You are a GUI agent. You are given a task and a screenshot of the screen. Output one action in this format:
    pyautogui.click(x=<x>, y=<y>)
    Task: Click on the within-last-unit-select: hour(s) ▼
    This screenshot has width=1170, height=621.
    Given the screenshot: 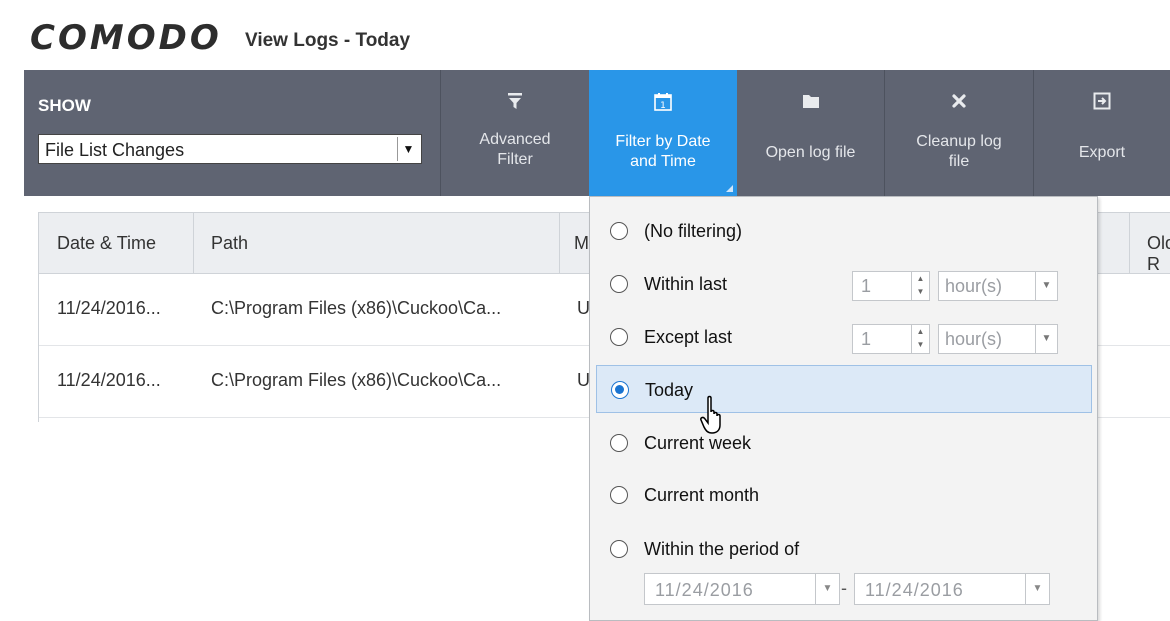 What is the action you would take?
    pyautogui.click(x=998, y=286)
    